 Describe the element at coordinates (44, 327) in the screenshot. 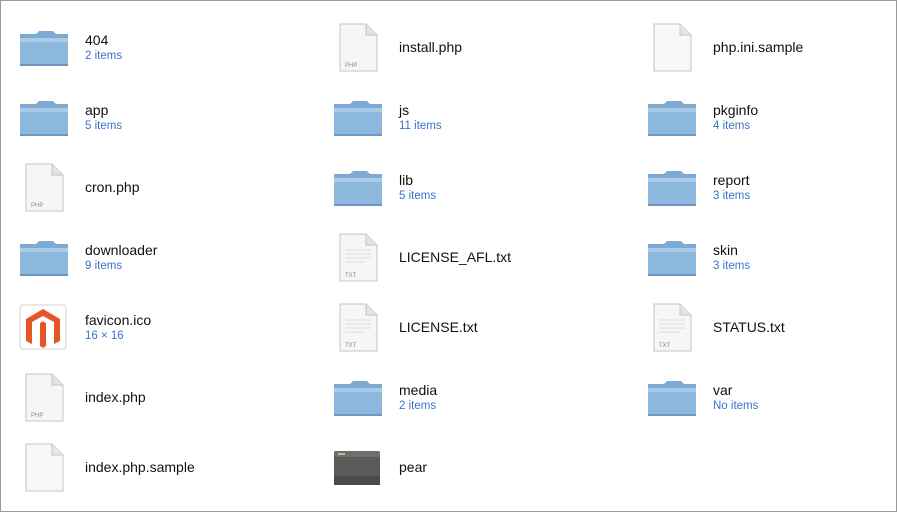

I see `magento-logo-icon` at that location.